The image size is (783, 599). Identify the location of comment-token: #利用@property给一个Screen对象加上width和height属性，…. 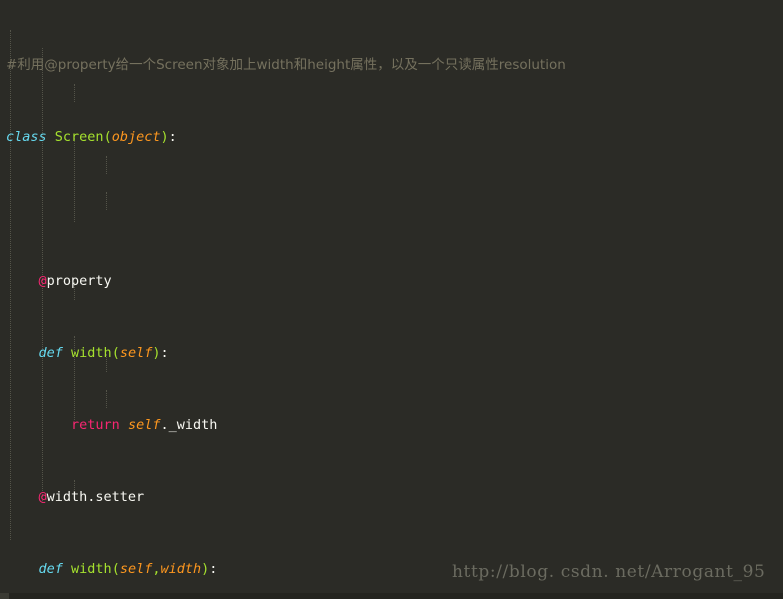
(286, 65).